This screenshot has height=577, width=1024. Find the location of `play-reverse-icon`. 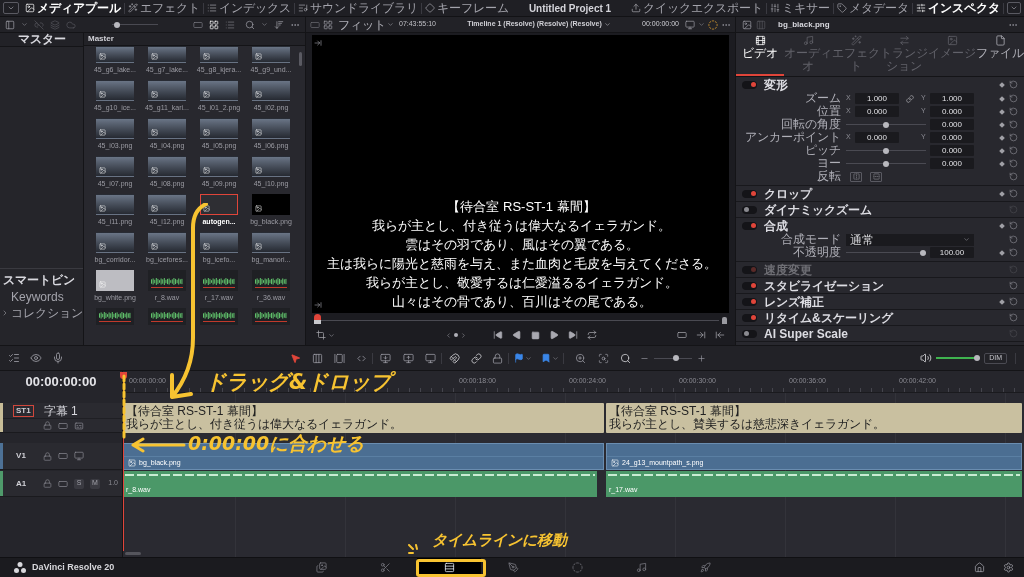

play-reverse-icon is located at coordinates (516, 335).